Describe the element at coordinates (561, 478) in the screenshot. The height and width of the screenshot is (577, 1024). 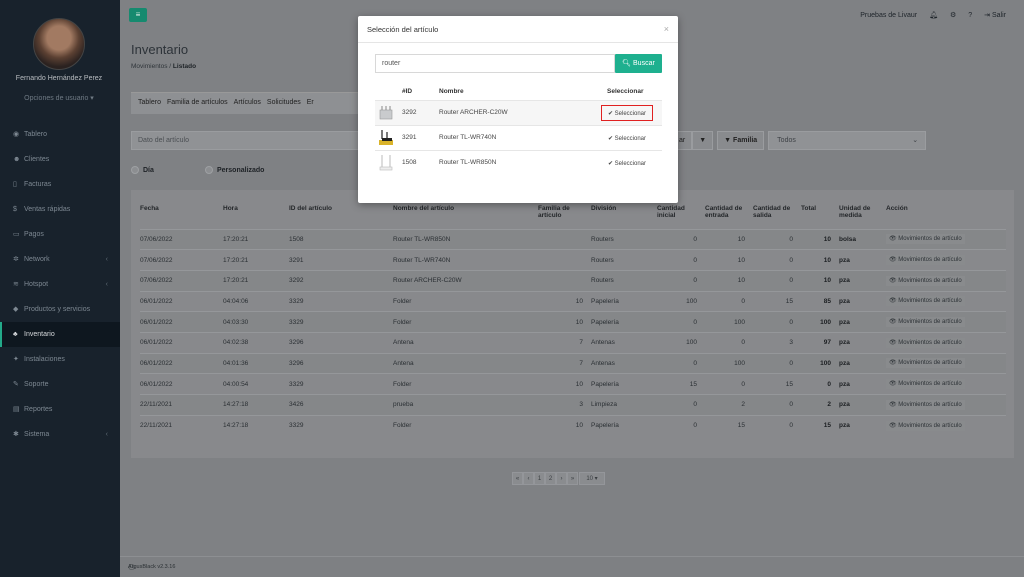
I see `pager-item: ›` at that location.